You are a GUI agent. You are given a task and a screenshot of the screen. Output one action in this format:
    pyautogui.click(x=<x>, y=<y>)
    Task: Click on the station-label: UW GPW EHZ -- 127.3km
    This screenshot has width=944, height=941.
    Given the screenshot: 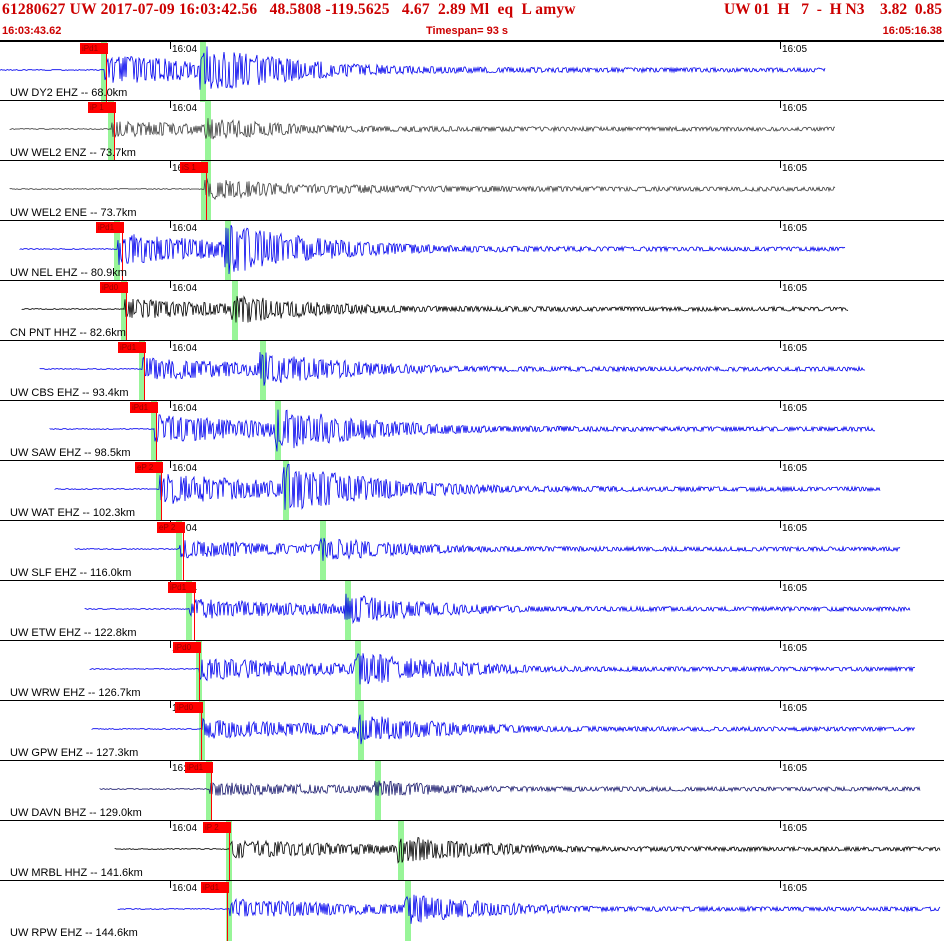 What is the action you would take?
    pyautogui.click(x=74, y=753)
    